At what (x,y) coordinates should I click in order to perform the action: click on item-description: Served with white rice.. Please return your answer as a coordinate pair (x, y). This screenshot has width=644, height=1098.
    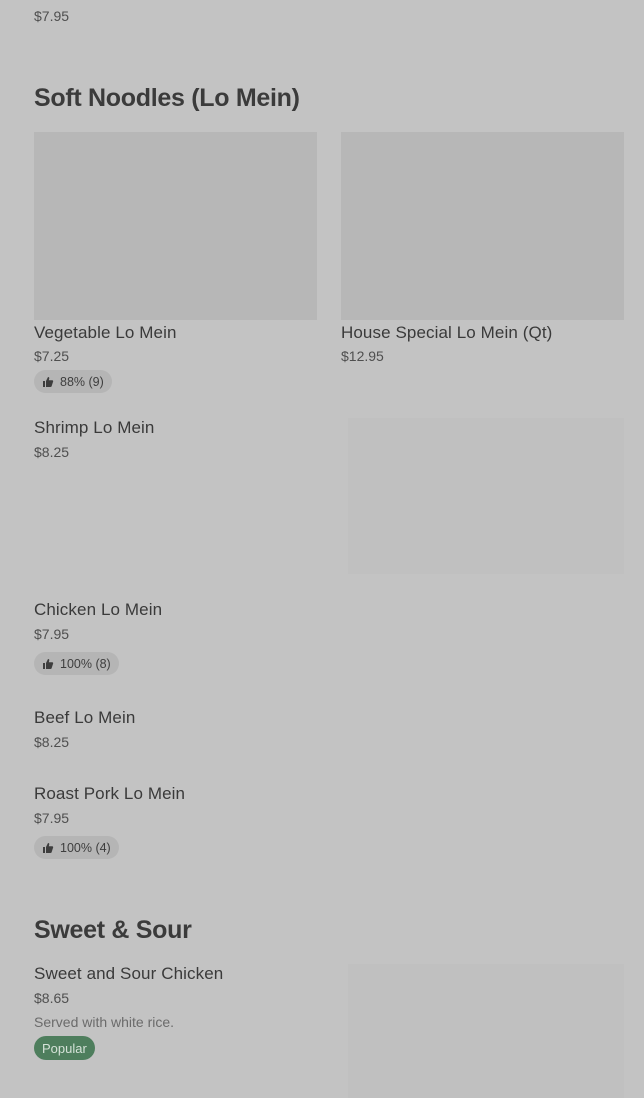
    Looking at the image, I should click on (104, 1022).